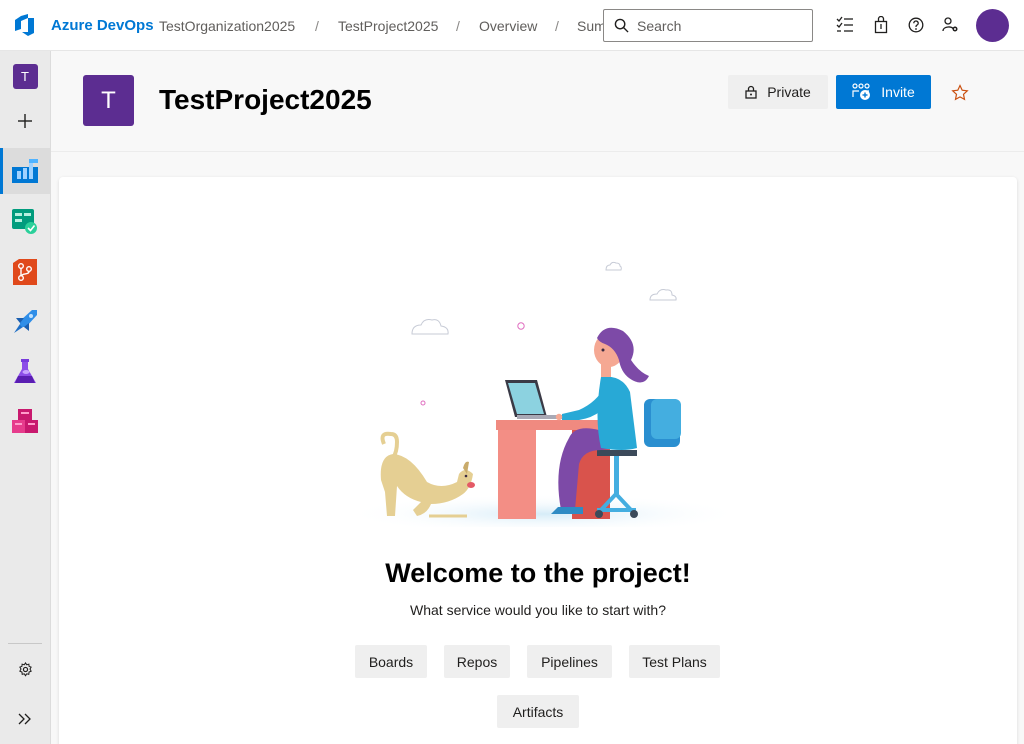  I want to click on left-navigation-rail: T, so click(25, 397).